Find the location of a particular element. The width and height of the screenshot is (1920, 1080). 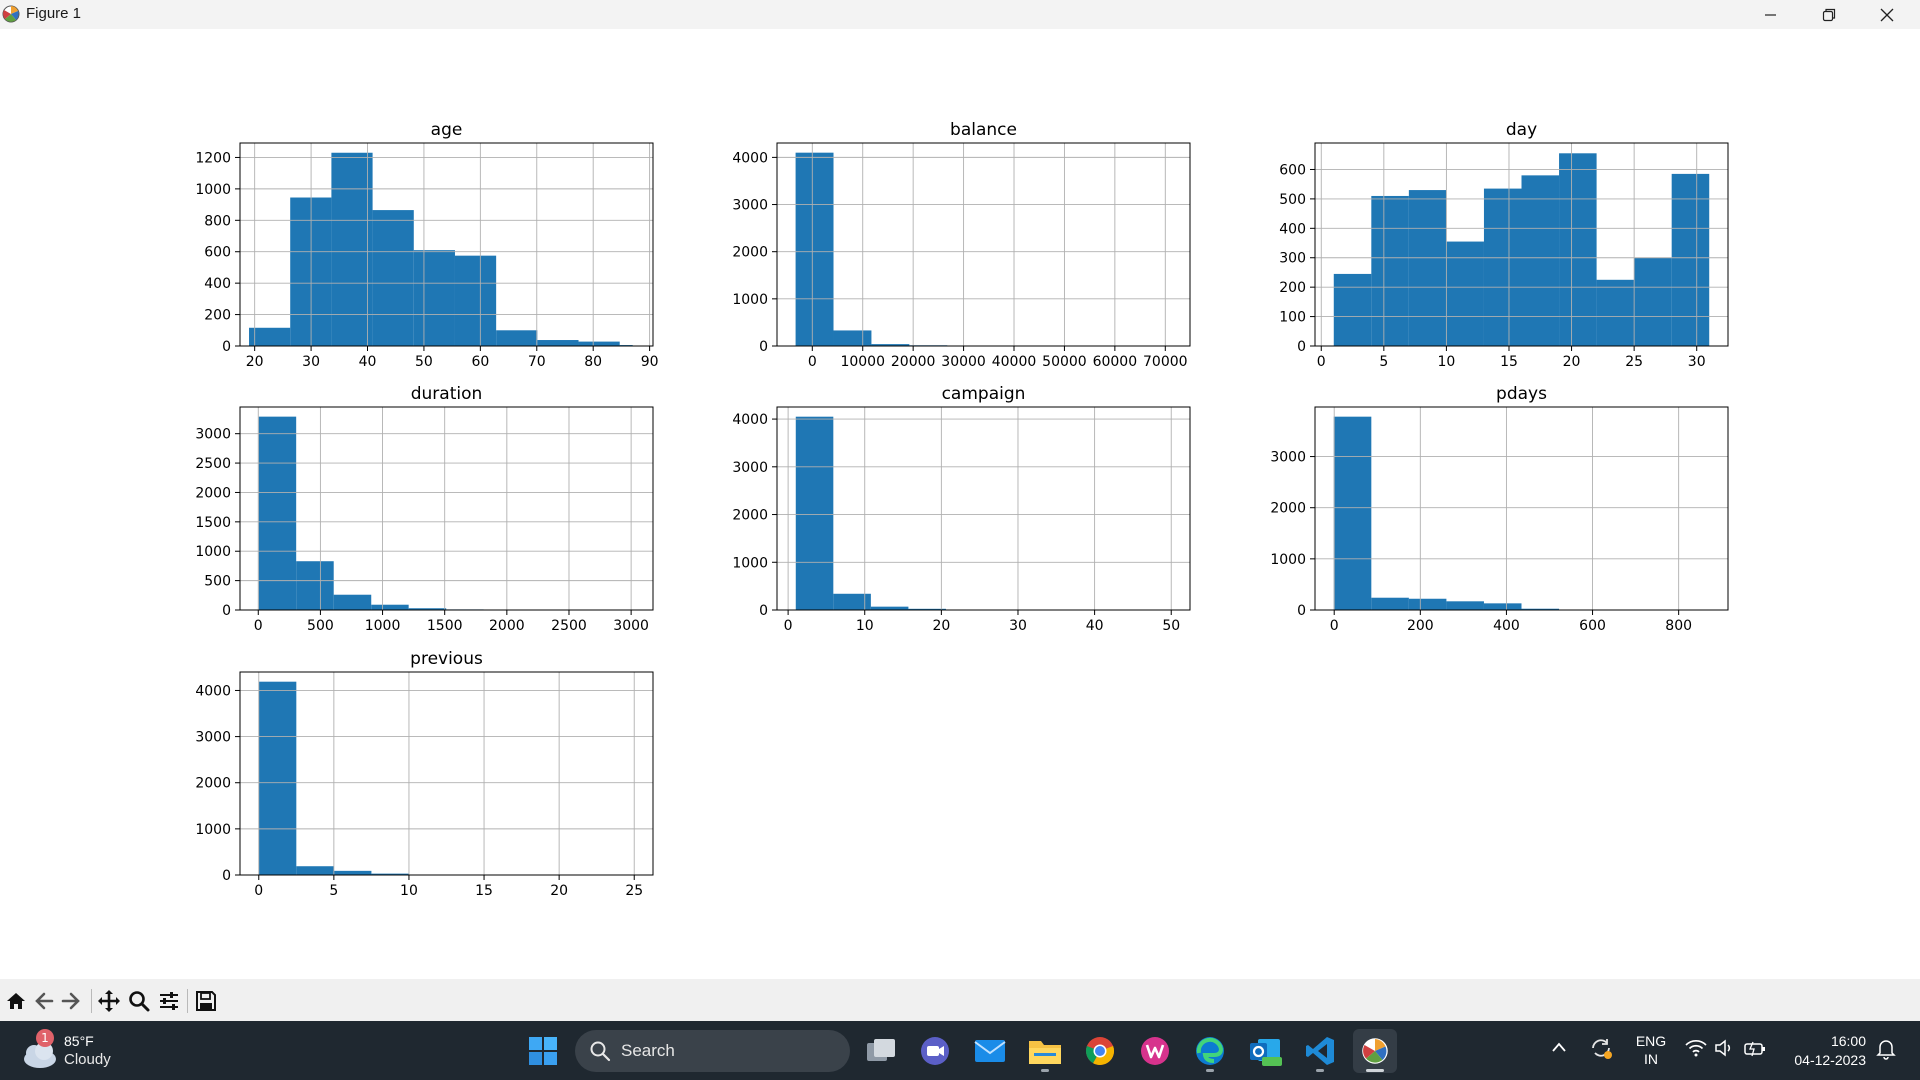

battery-icon is located at coordinates (1754, 1049).